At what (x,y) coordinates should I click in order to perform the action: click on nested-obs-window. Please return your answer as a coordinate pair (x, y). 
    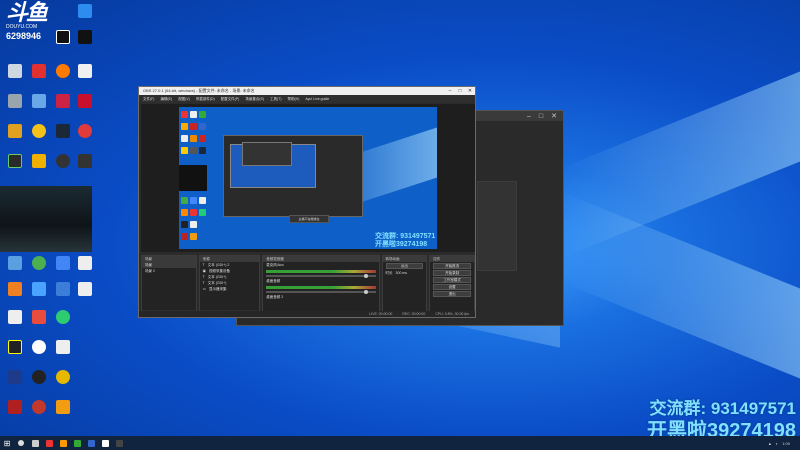
    Looking at the image, I should click on (293, 176).